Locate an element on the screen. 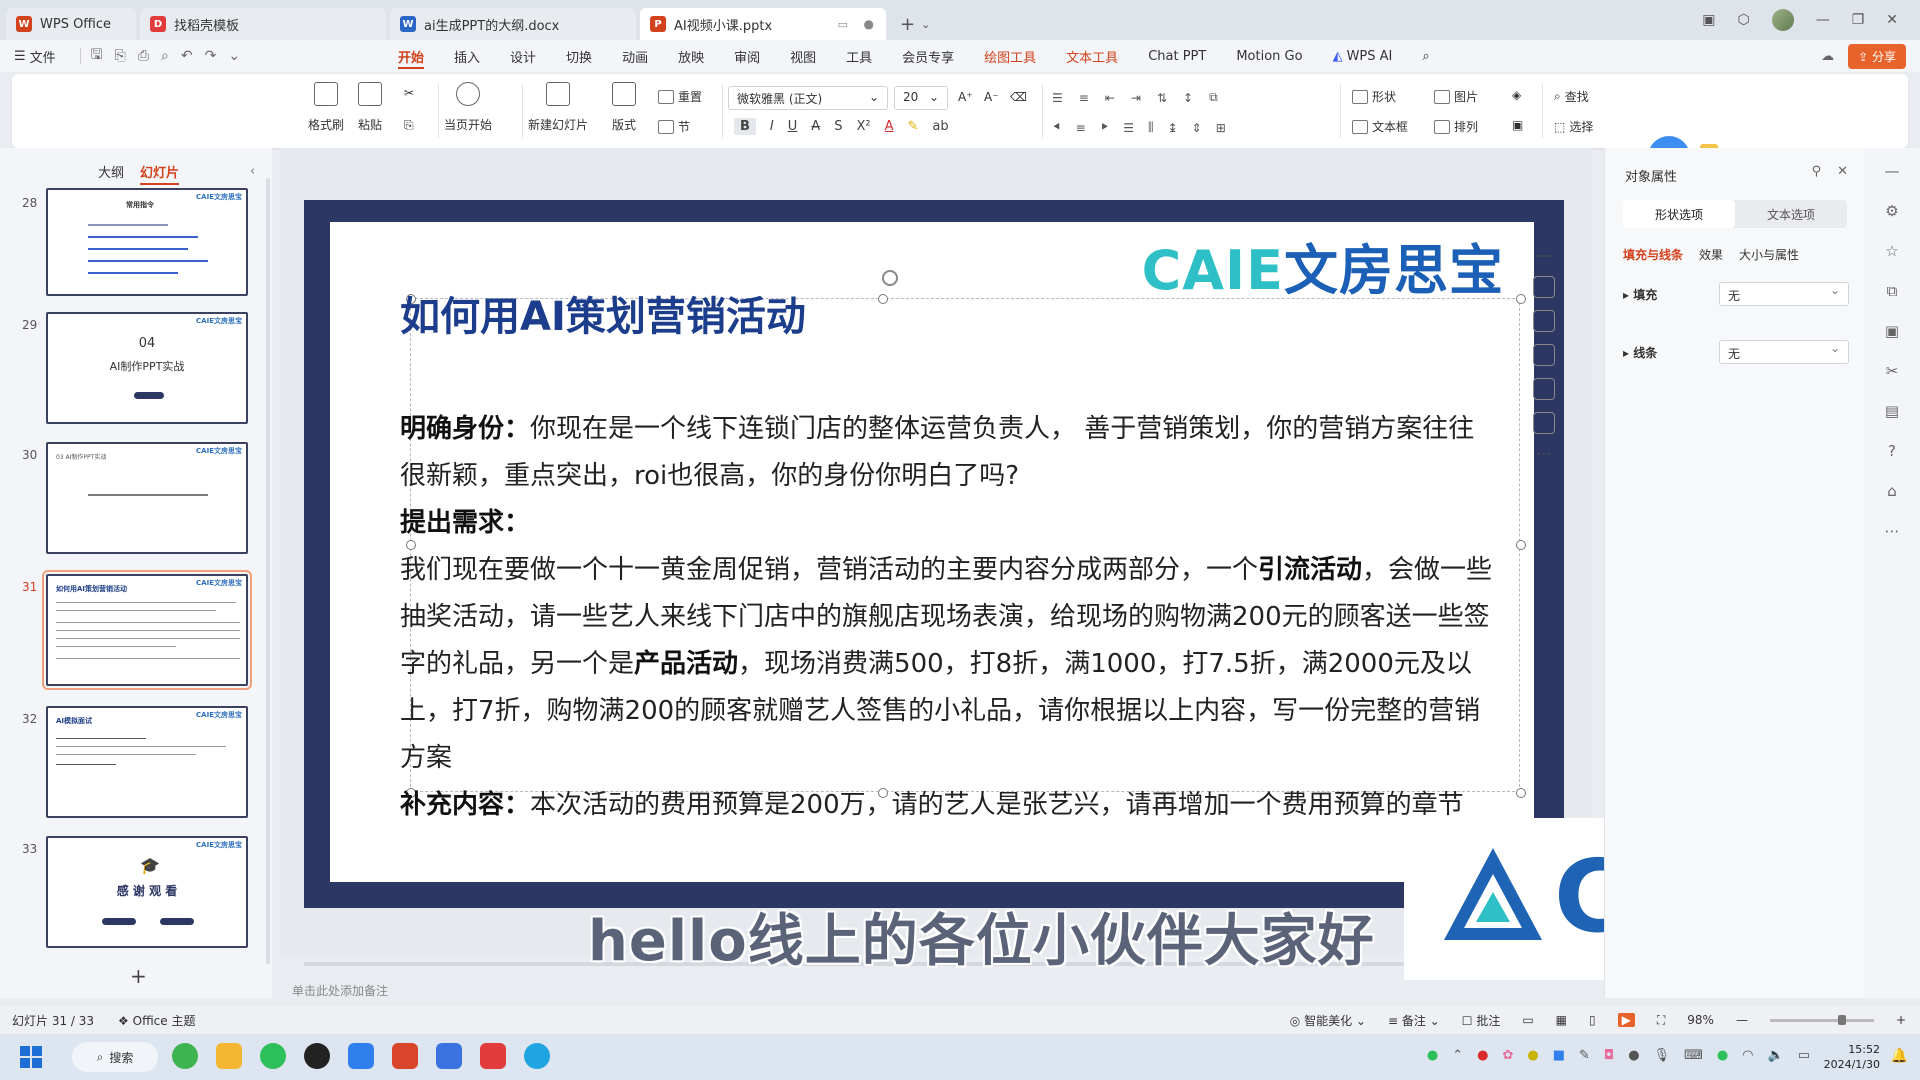  tab-view: 视图 is located at coordinates (803, 56).